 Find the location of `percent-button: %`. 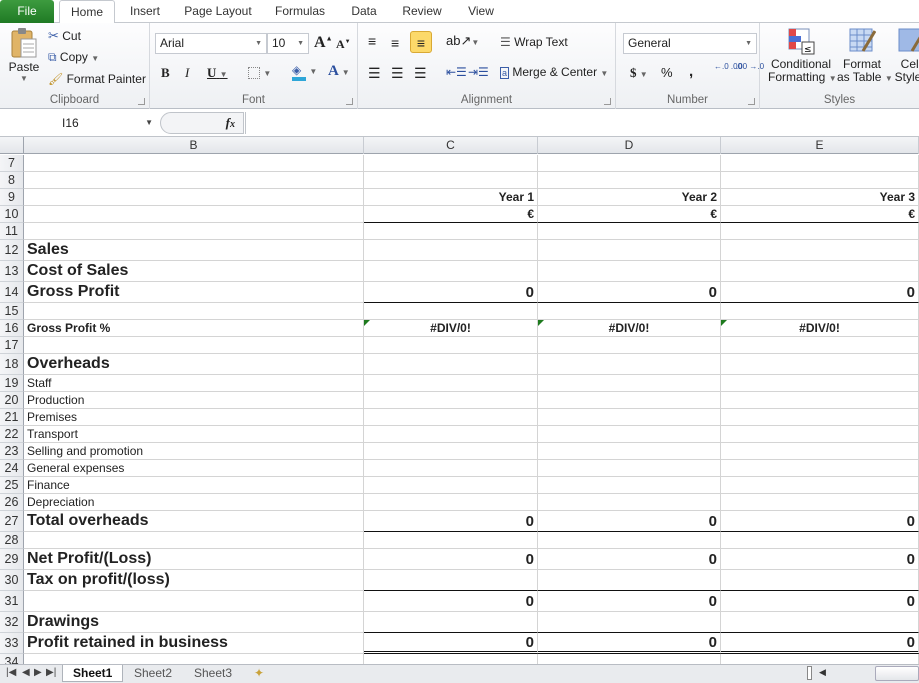

percent-button: % is located at coordinates (667, 72).